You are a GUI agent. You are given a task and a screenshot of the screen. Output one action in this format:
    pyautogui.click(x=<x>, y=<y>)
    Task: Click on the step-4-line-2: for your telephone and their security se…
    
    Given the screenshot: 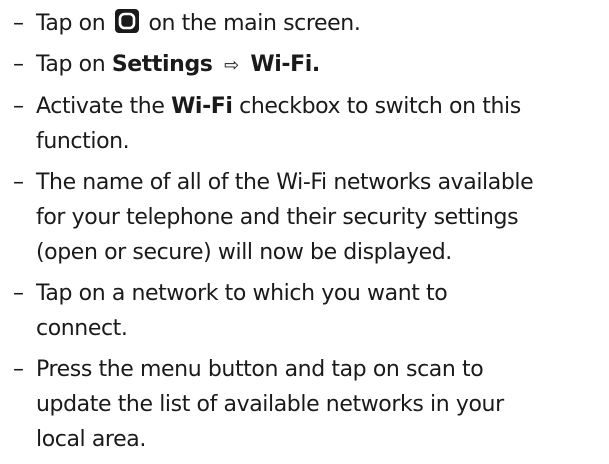 What is the action you would take?
    pyautogui.click(x=277, y=217)
    